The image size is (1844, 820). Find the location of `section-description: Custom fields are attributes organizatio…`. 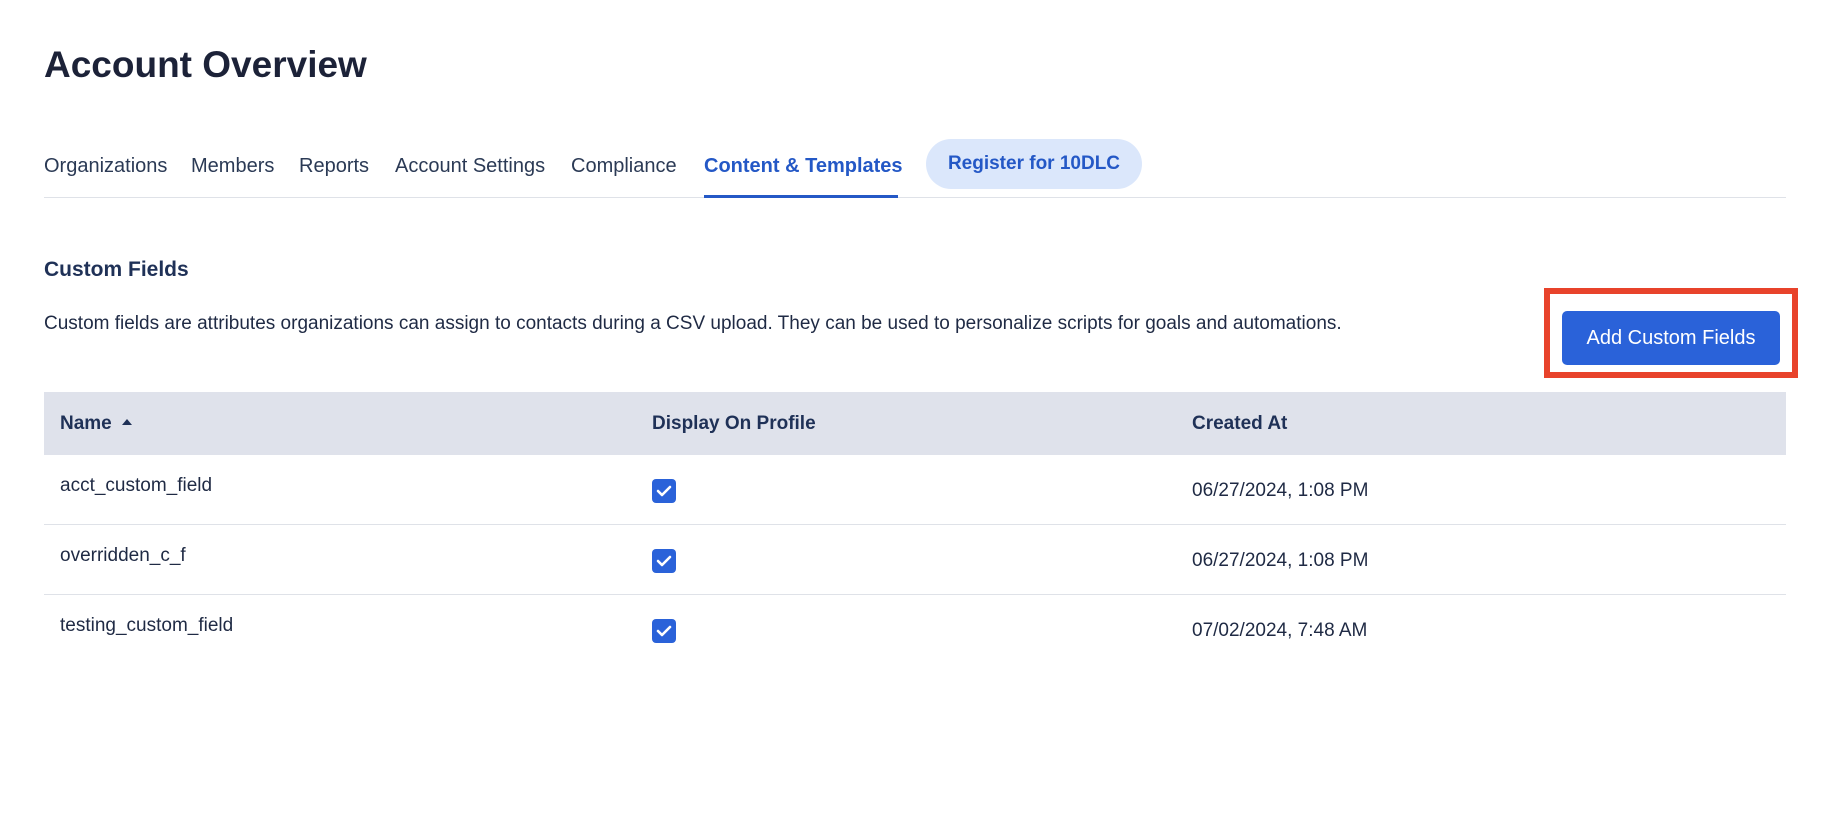

section-description: Custom fields are attributes organizatio… is located at coordinates (693, 323).